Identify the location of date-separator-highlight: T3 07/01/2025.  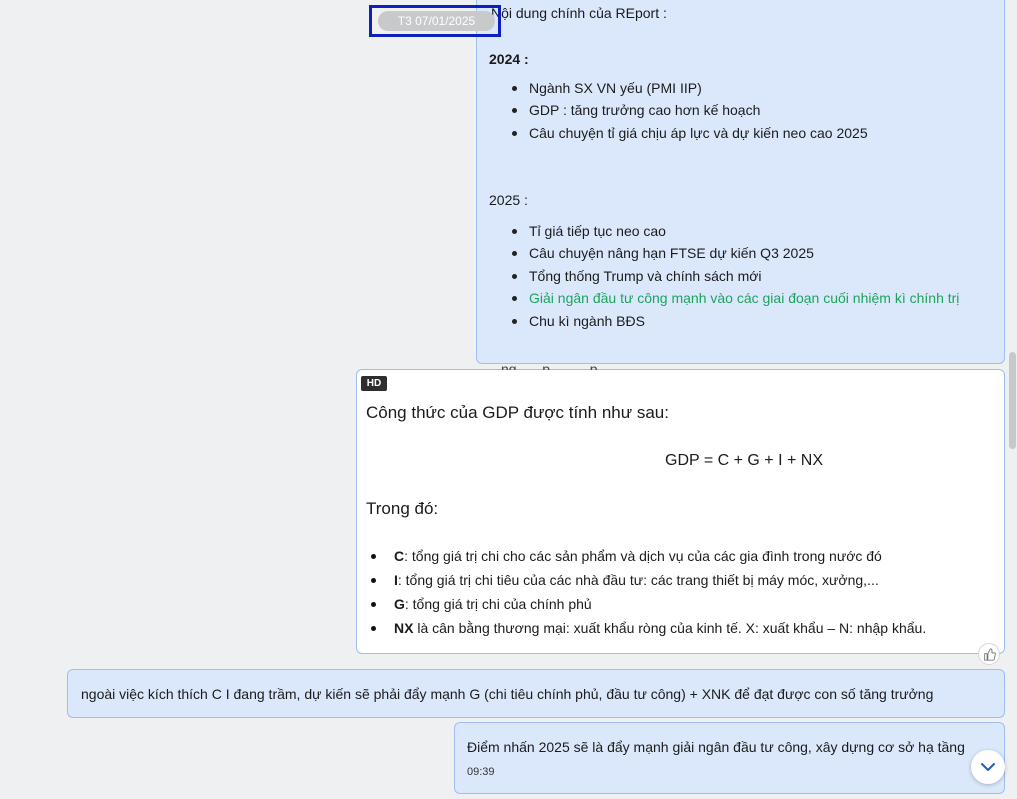
(435, 21).